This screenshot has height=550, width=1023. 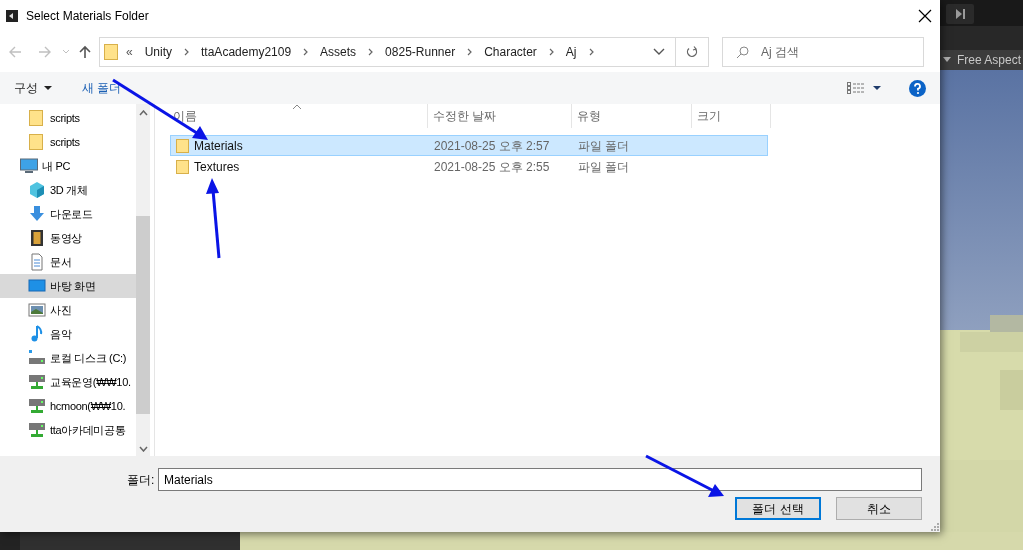 I want to click on sidebar-item: 음악, so click(x=68, y=334).